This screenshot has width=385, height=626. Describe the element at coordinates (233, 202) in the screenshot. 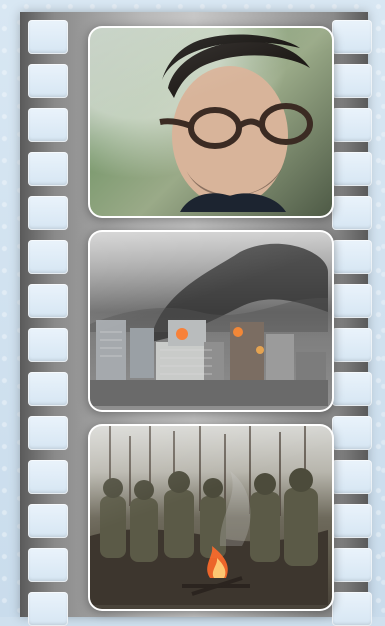

I see `shirt` at that location.